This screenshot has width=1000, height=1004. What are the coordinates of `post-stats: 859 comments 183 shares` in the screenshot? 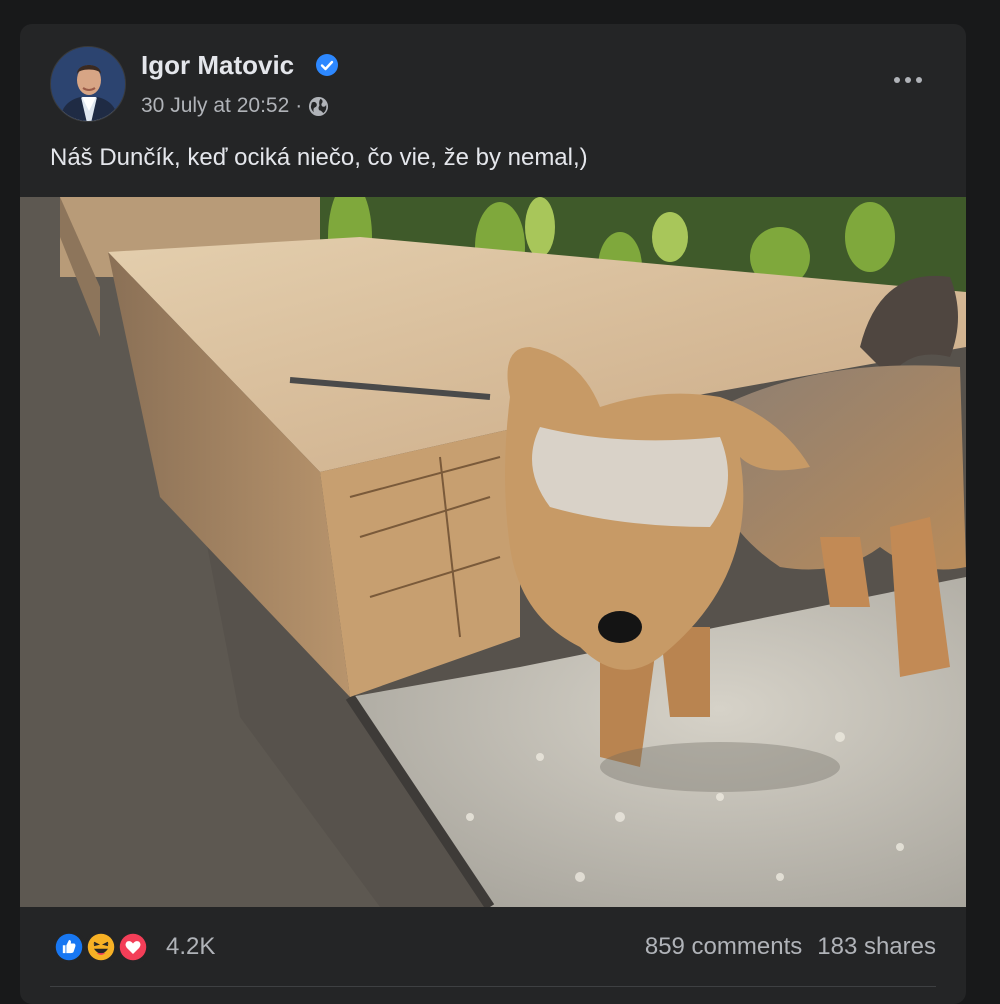 It's located at (790, 947).